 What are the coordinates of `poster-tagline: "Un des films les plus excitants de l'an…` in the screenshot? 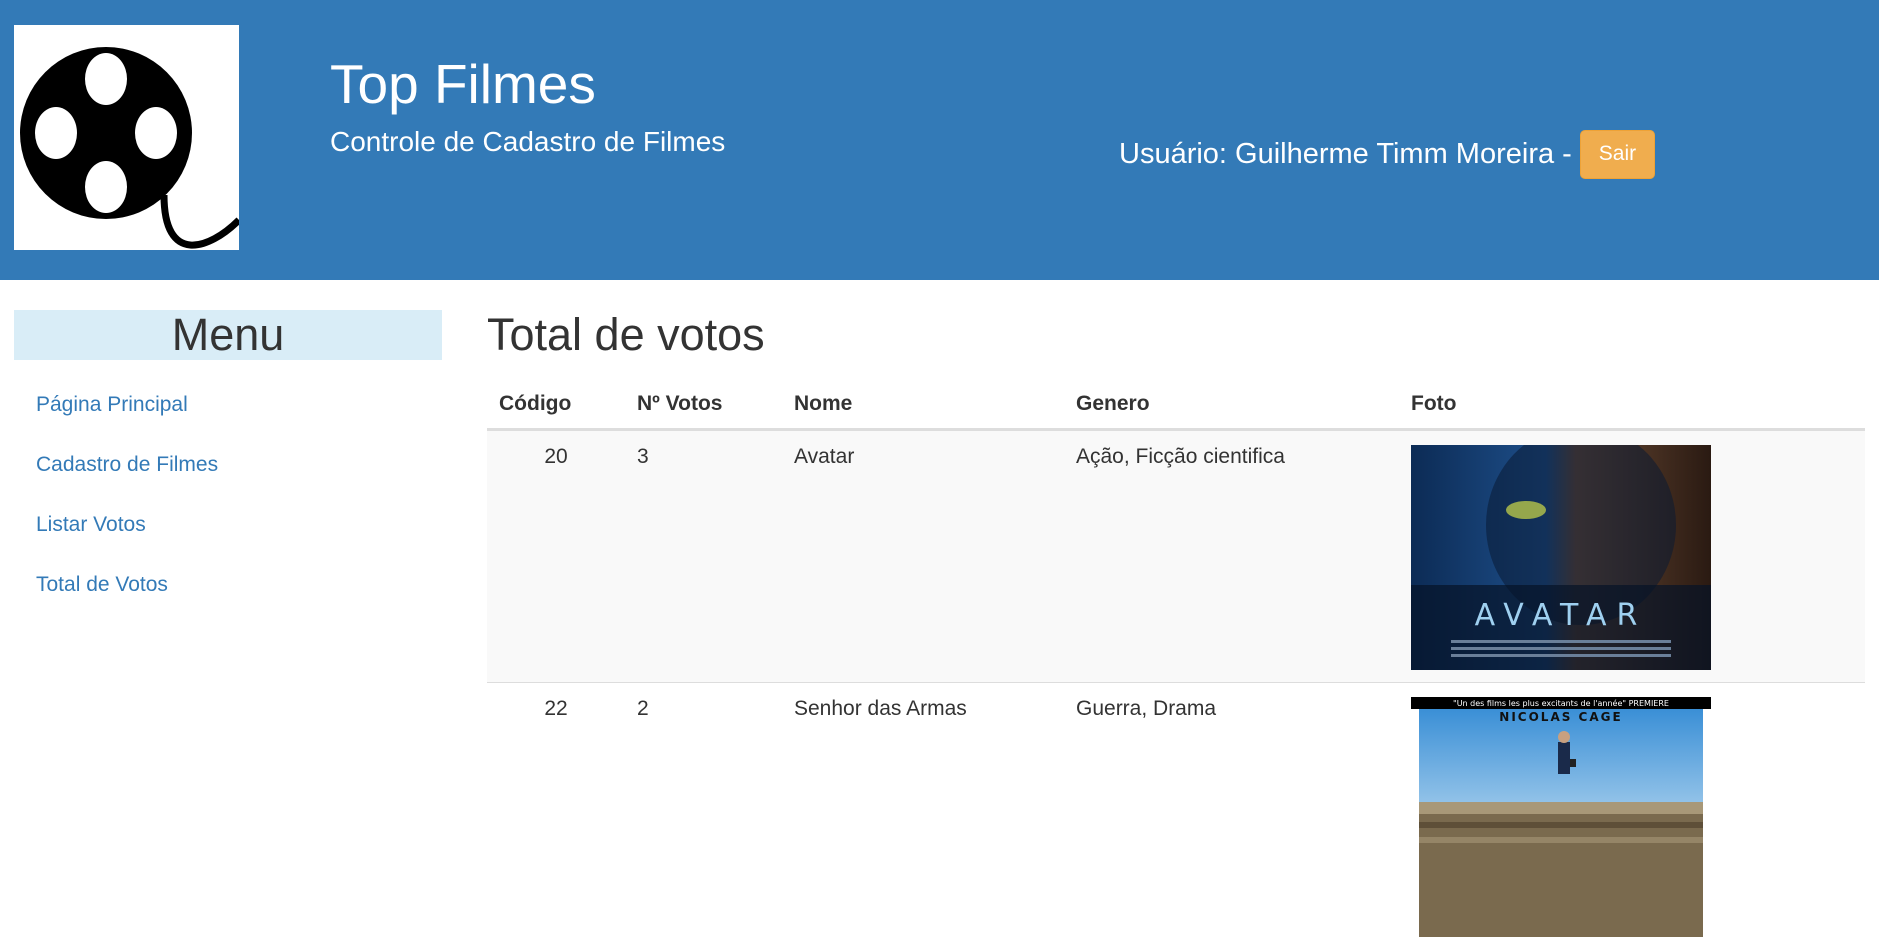 It's located at (1561, 703).